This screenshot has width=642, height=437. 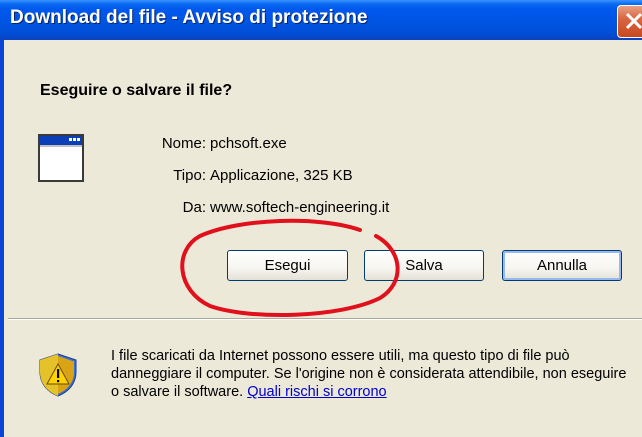 I want to click on dialog-heading: Eseguire o salvare il file?, so click(x=136, y=90).